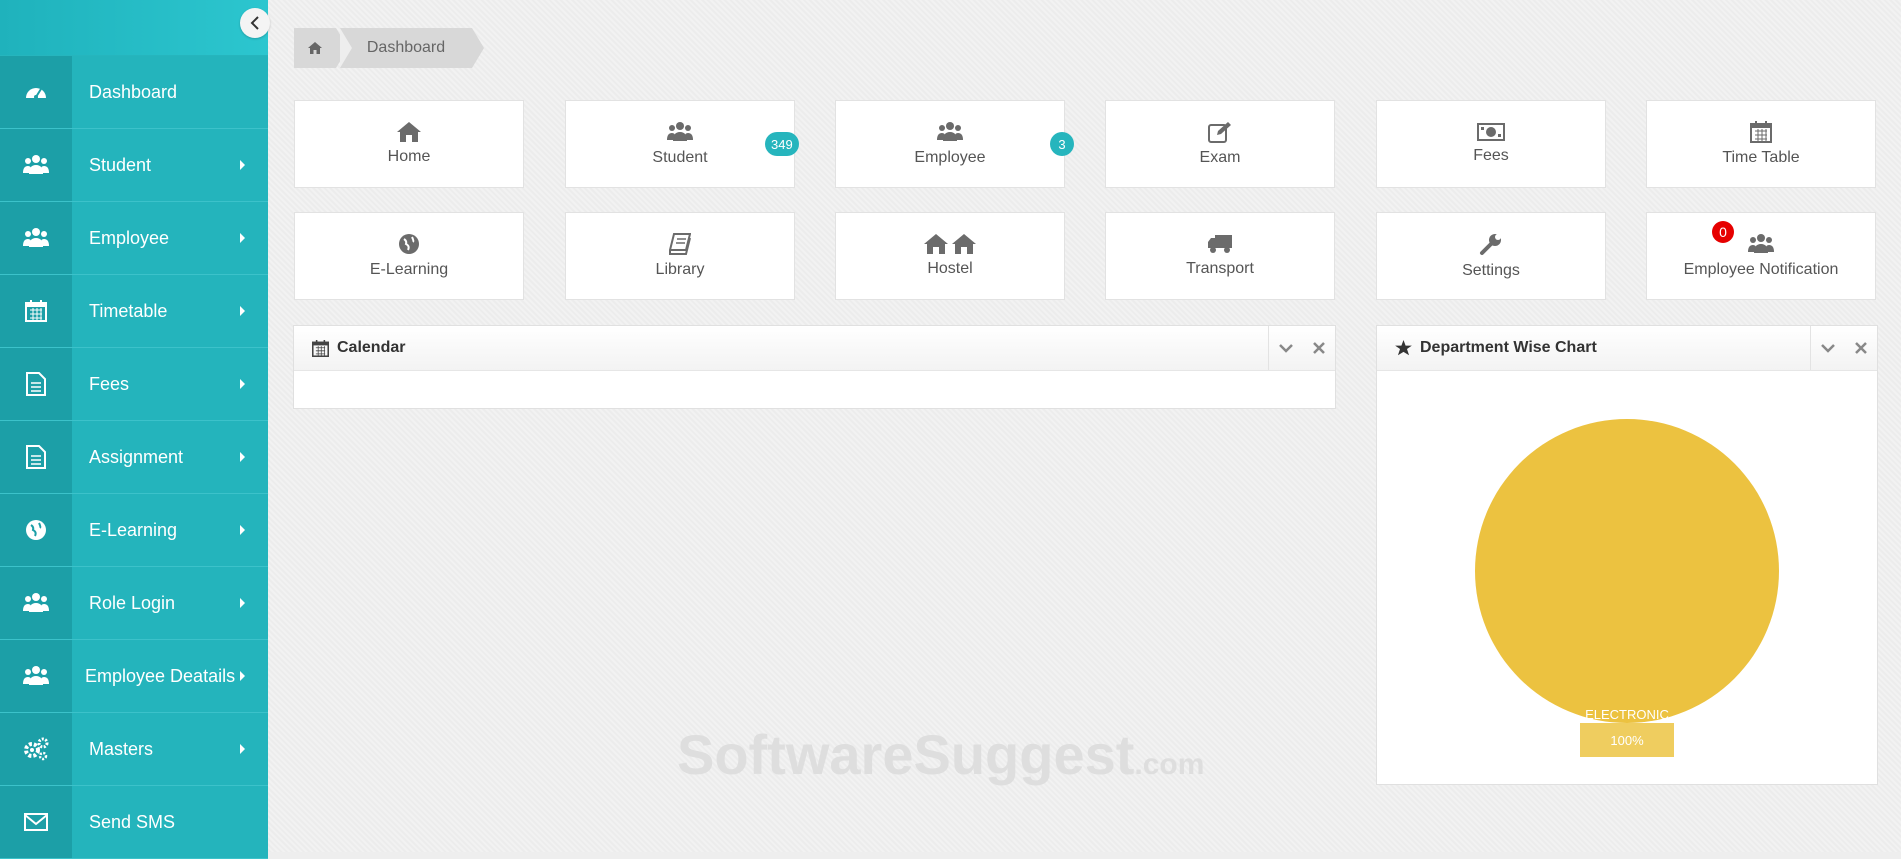  What do you see at coordinates (680, 157) in the screenshot?
I see `tile-label: Student` at bounding box center [680, 157].